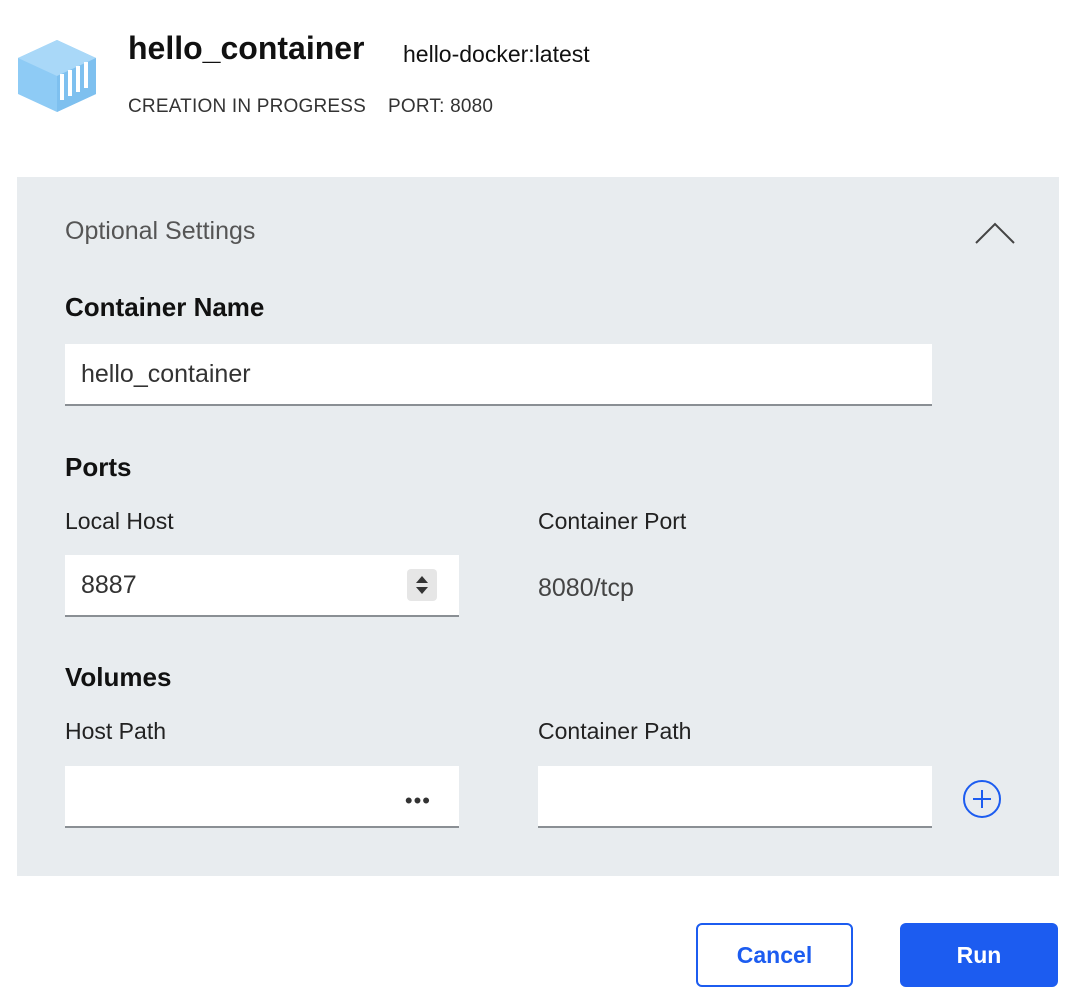 This screenshot has height=995, width=1076. I want to click on container-path-input, so click(735, 796).